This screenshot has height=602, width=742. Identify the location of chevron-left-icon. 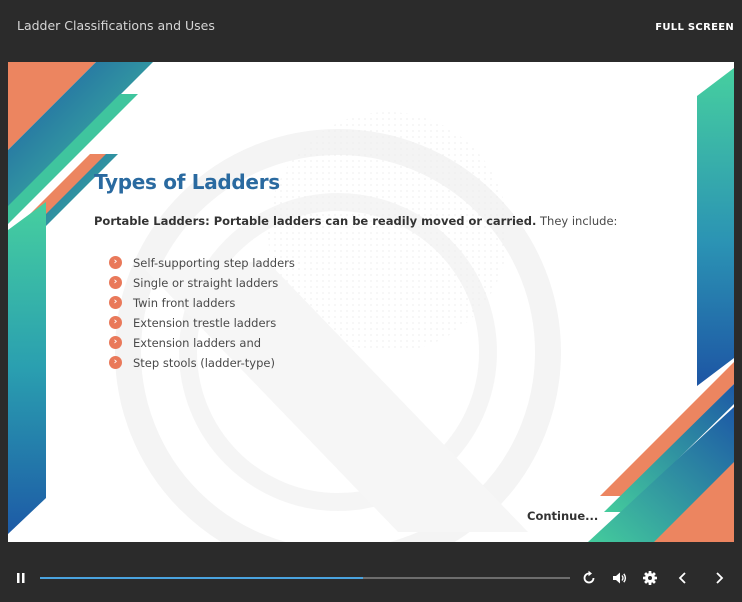
(682, 578).